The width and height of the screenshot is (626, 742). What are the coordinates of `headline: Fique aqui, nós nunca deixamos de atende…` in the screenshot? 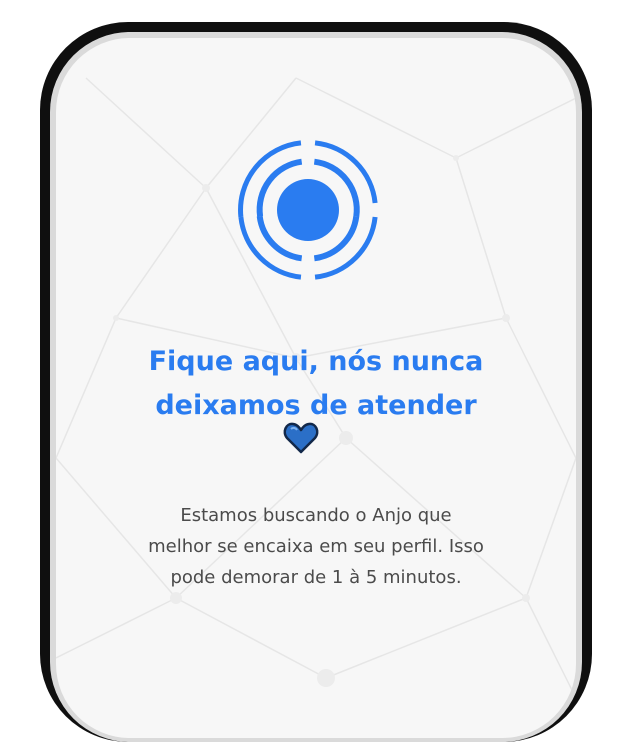 It's located at (316, 384).